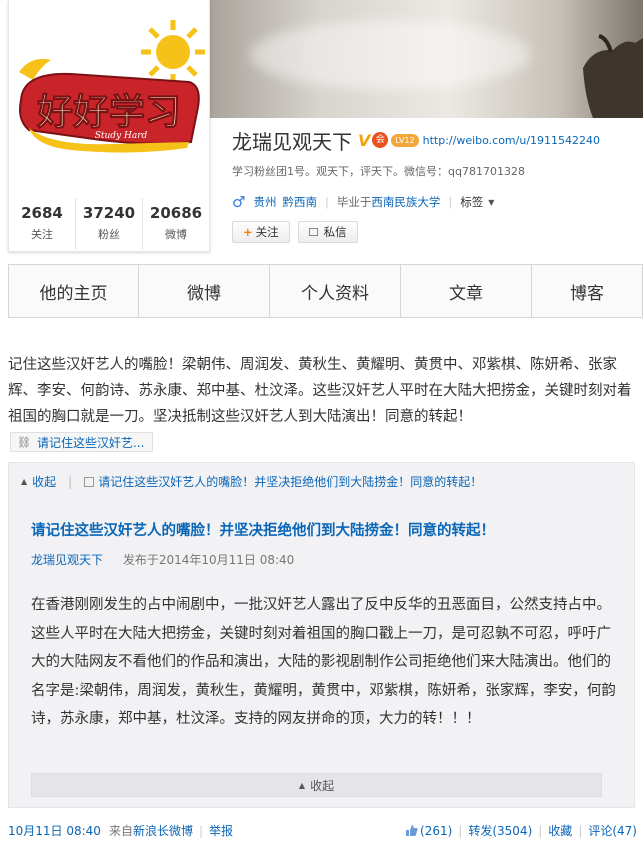  What do you see at coordinates (500, 830) in the screenshot?
I see `repost-button: 转发(3504)` at bounding box center [500, 830].